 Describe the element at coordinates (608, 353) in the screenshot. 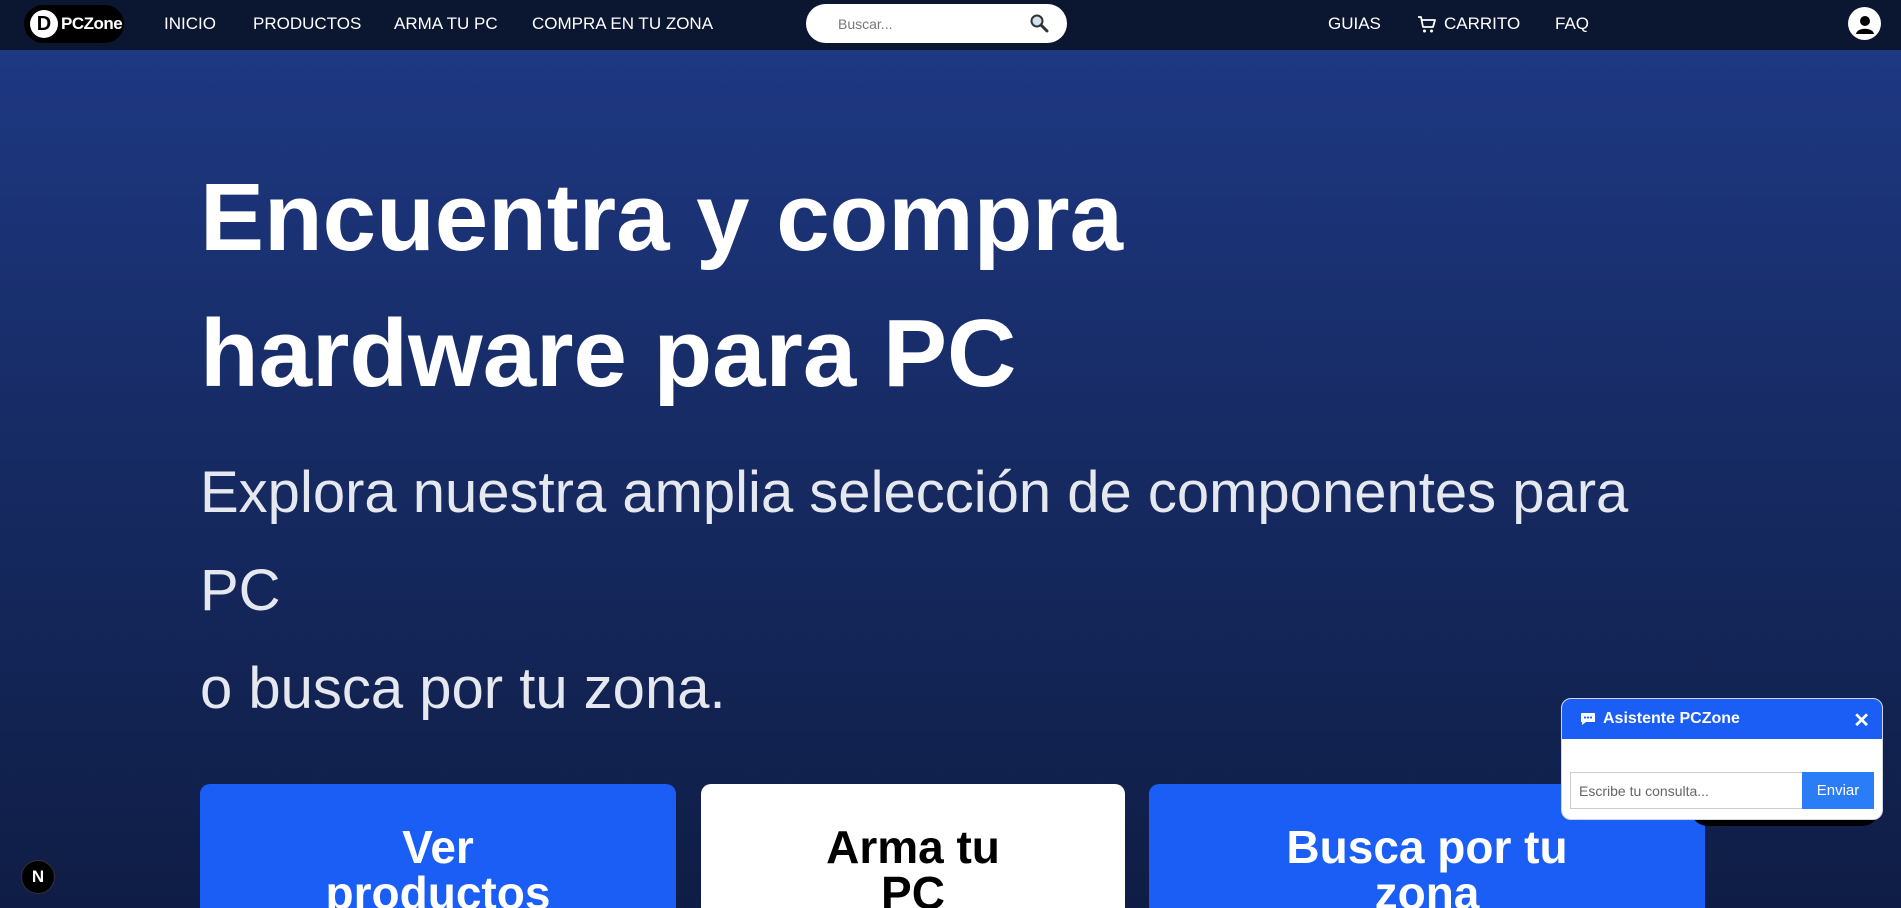

I see `hero-title-line2: hardware para PC` at that location.